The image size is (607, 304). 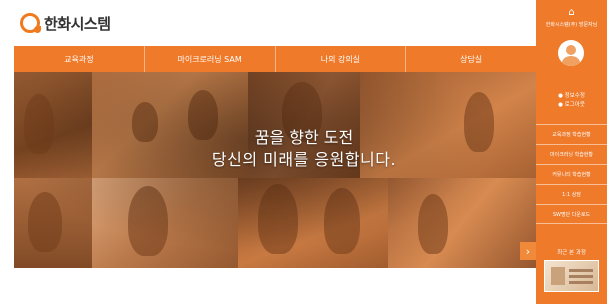 I want to click on nav-item-microlearning: 마이크로러닝 SAM, so click(x=210, y=59).